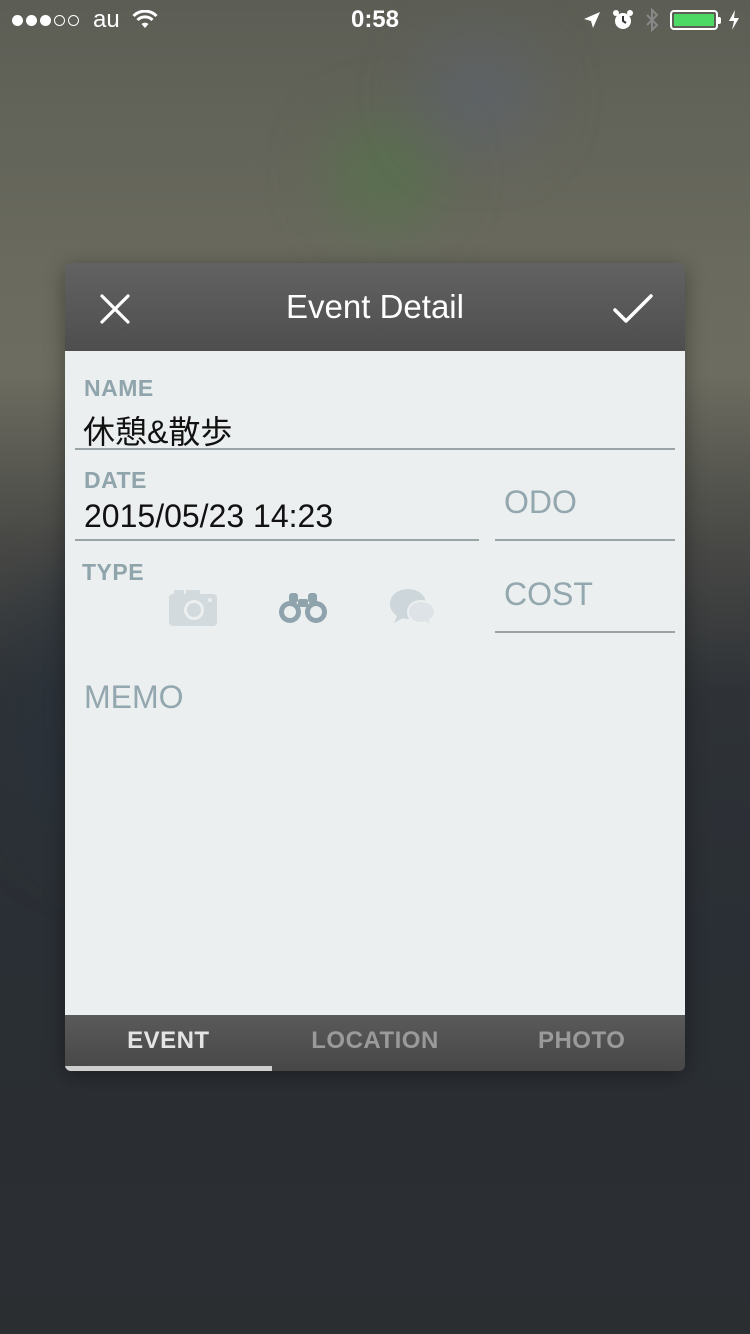 The image size is (750, 1334). Describe the element at coordinates (375, 449) in the screenshot. I see `name-underline` at that location.